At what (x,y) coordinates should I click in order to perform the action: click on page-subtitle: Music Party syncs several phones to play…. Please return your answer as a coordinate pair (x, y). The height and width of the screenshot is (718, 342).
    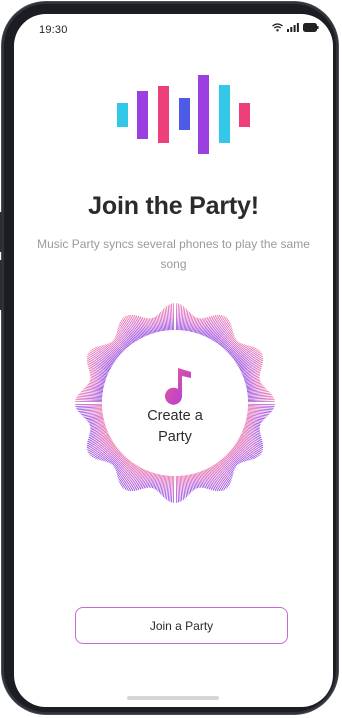
    Looking at the image, I should click on (173, 254).